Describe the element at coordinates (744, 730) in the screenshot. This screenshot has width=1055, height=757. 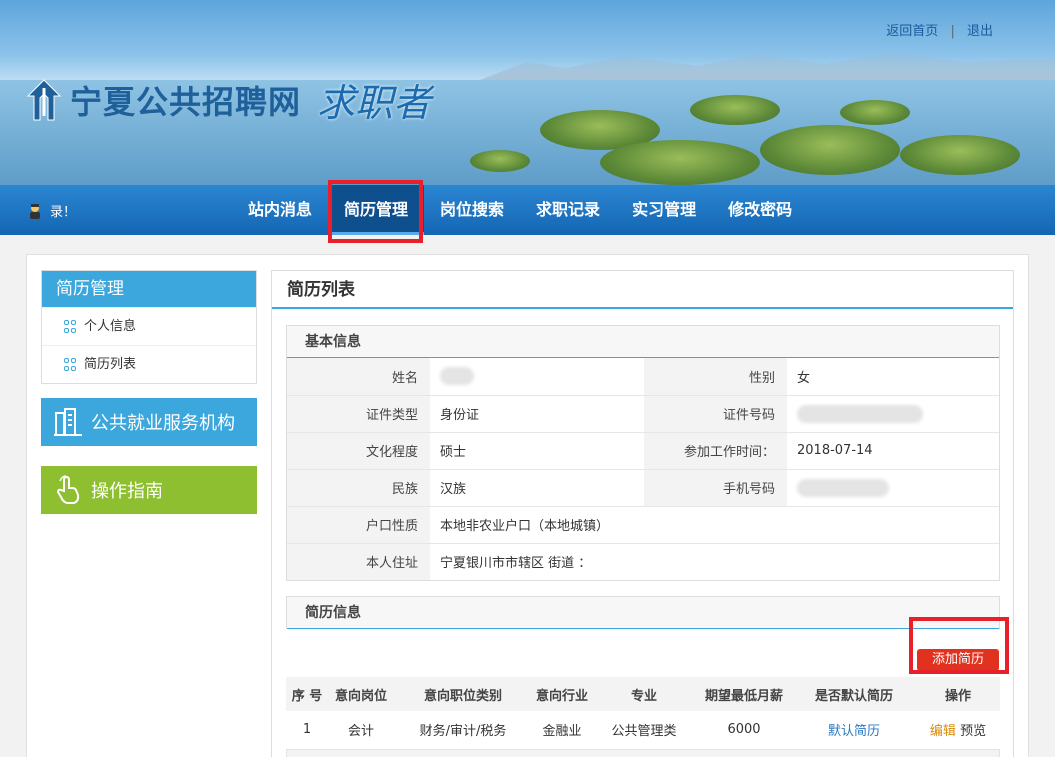
I see `row-salary: 6000` at that location.